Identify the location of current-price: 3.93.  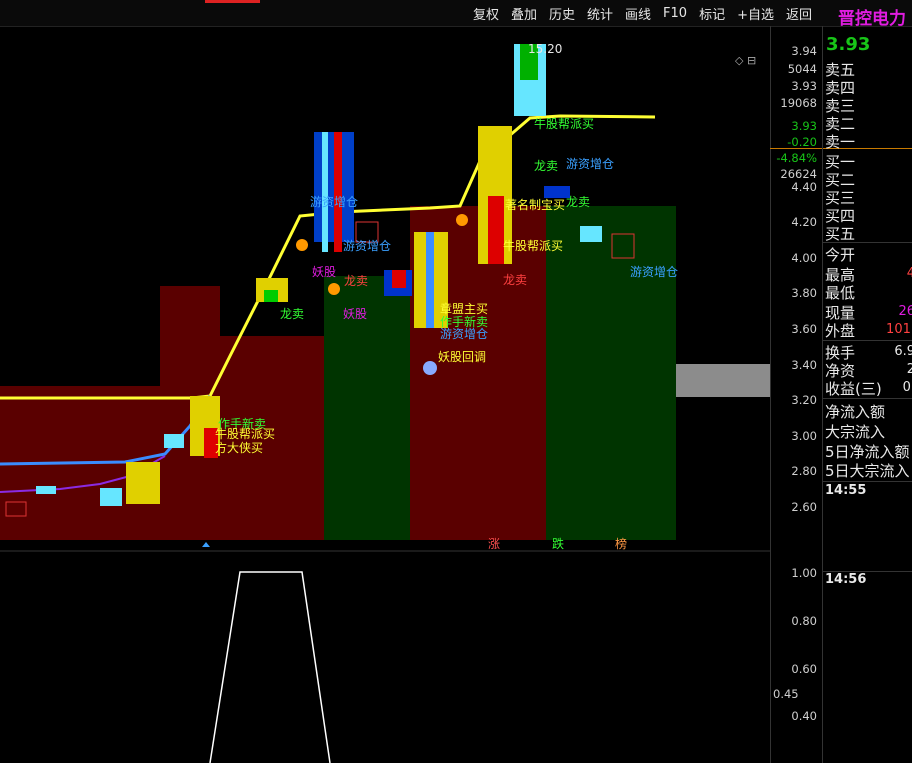
(848, 44).